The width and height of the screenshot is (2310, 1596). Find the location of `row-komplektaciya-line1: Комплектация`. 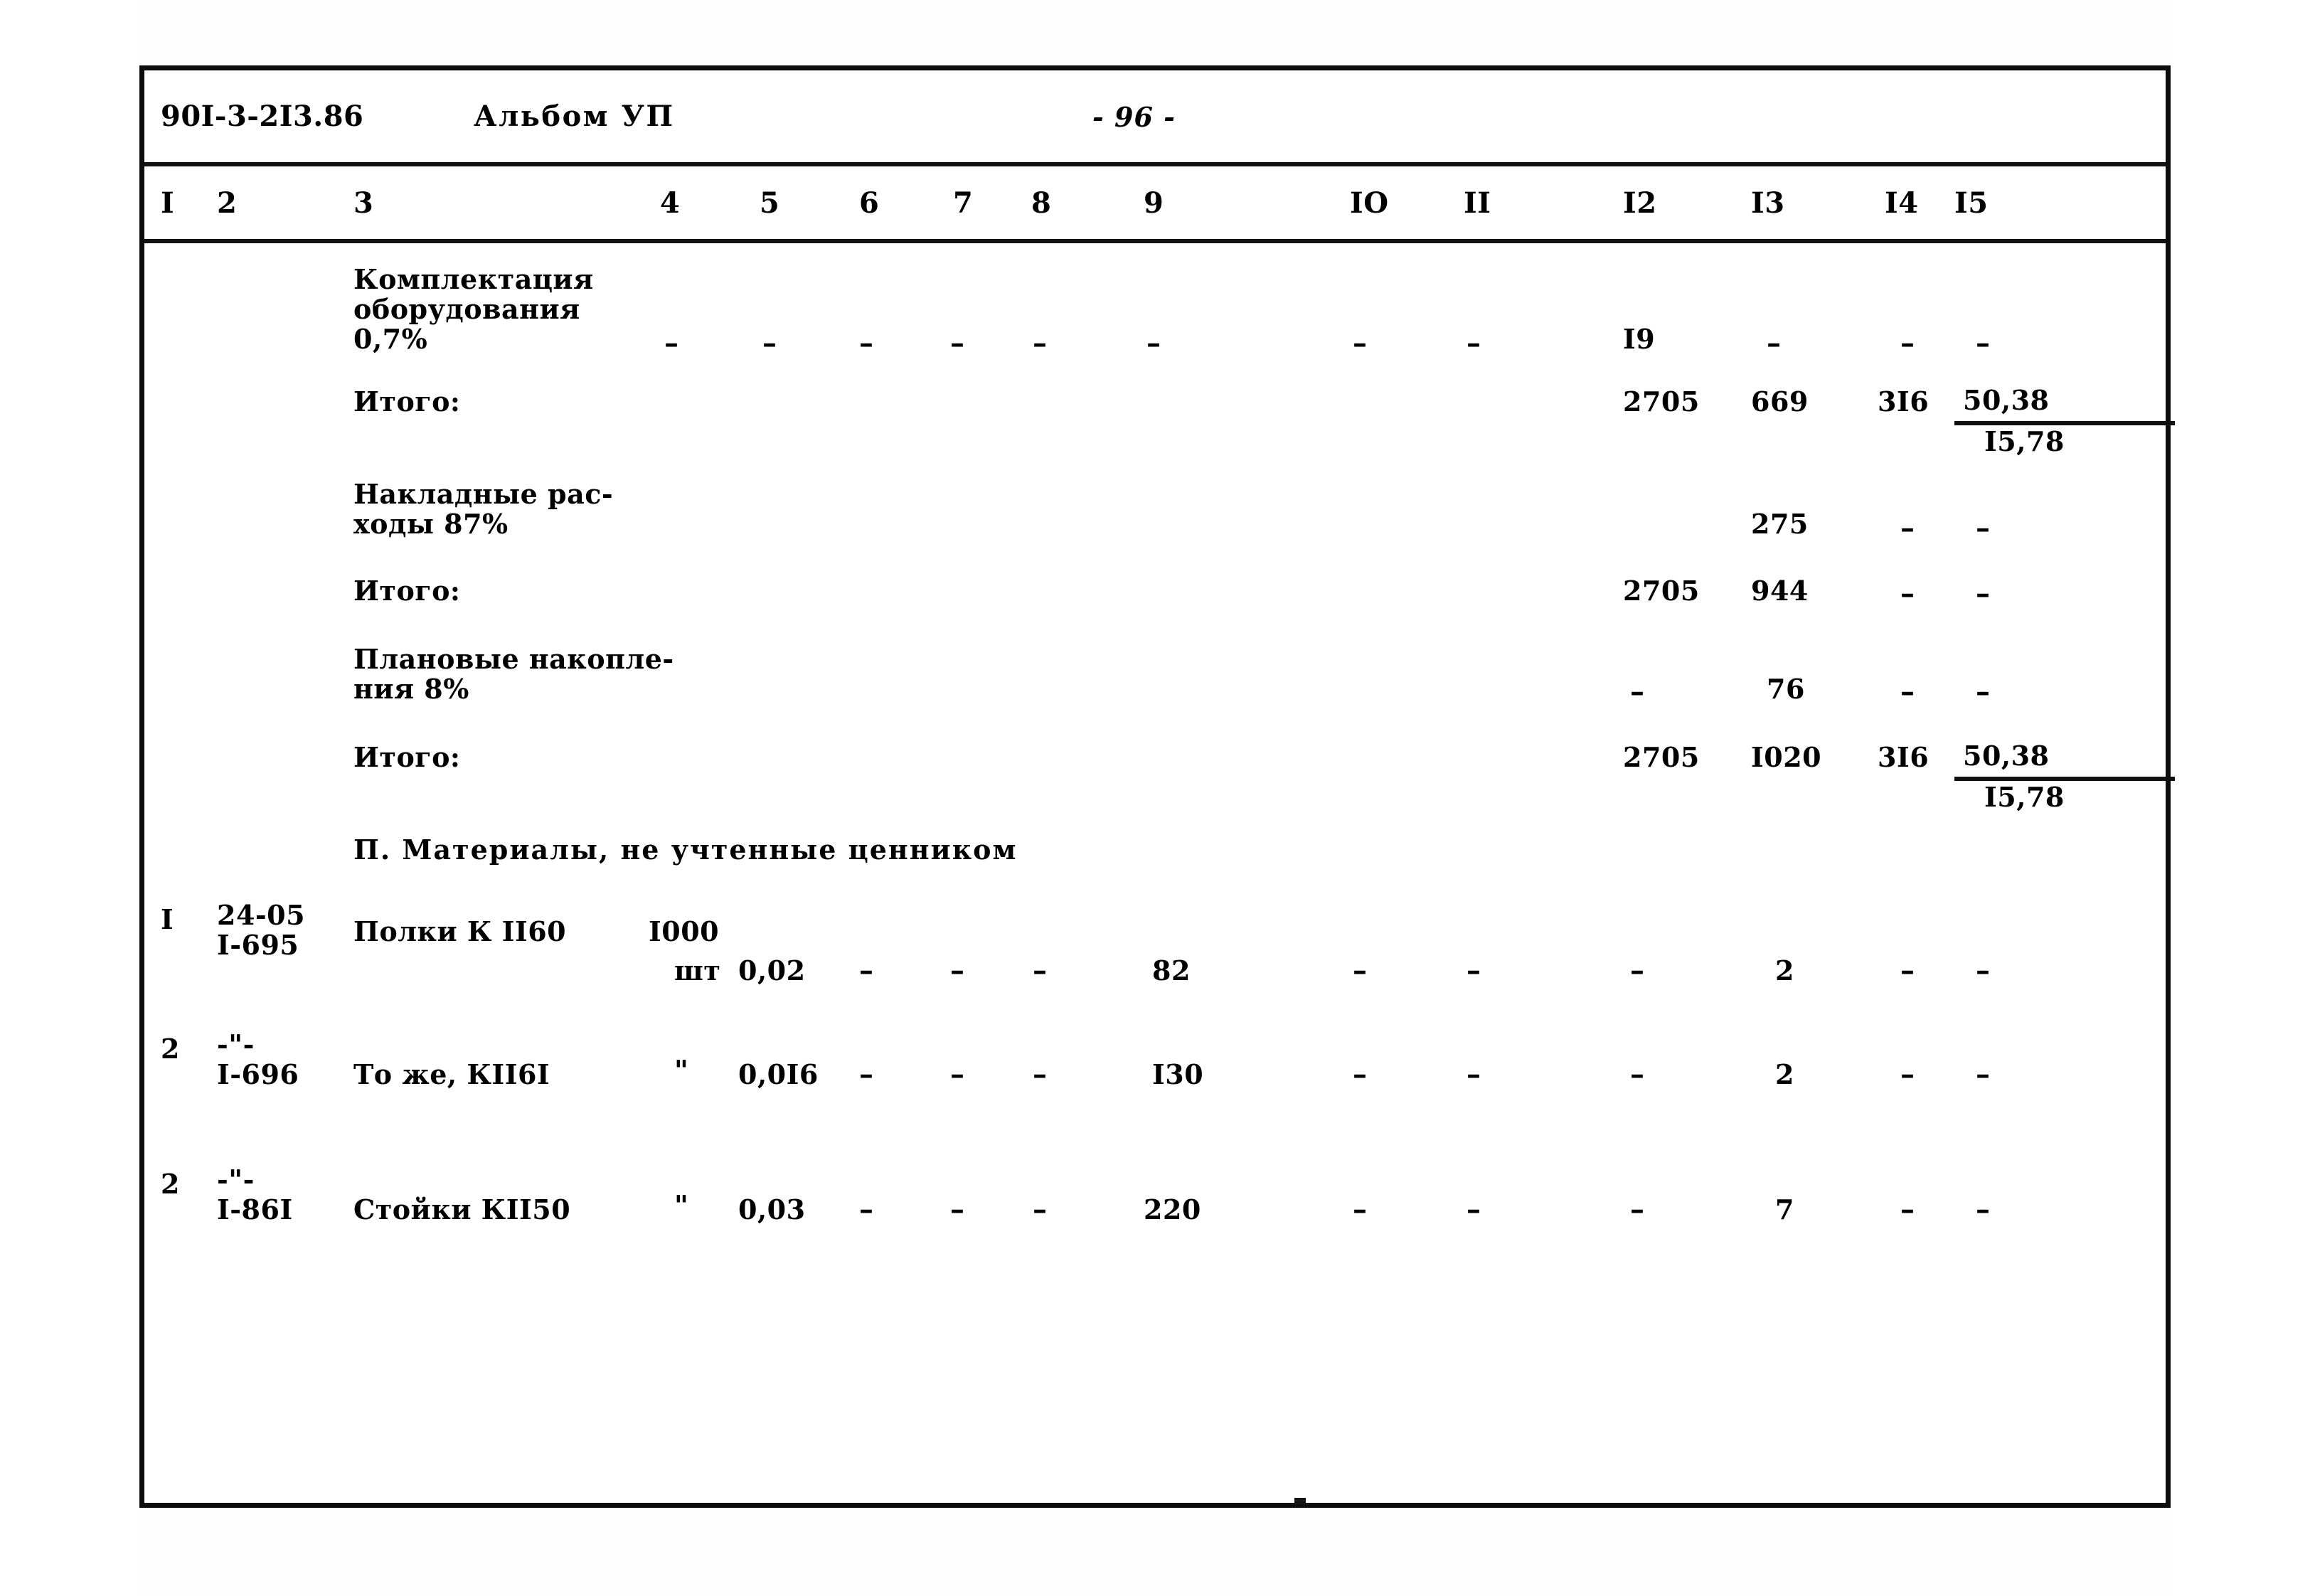

row-komplektaciya-line1: Комплектация is located at coordinates (473, 279).